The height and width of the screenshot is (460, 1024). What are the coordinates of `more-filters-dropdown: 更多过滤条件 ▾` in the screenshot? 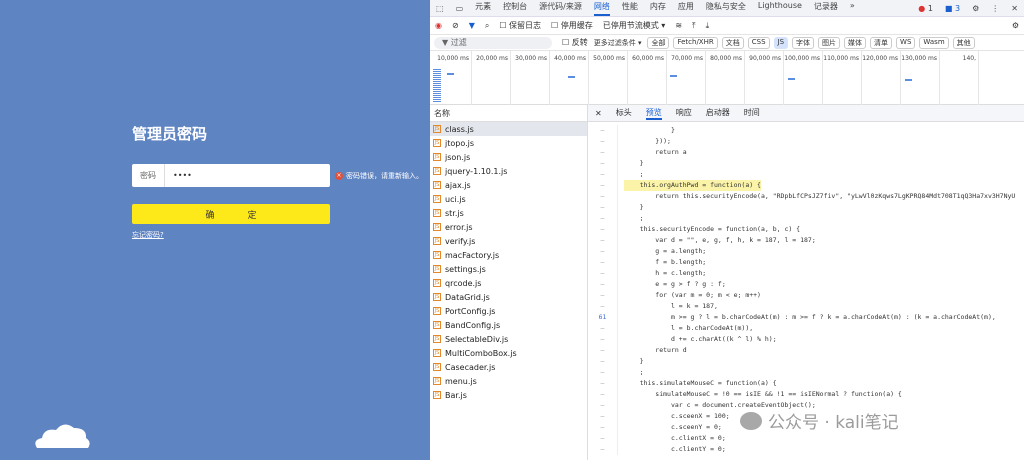 It's located at (618, 43).